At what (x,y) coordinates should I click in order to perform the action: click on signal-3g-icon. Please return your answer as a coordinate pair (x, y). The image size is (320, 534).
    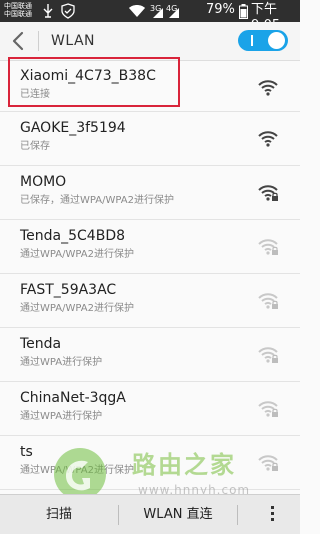
    Looking at the image, I should click on (158, 13).